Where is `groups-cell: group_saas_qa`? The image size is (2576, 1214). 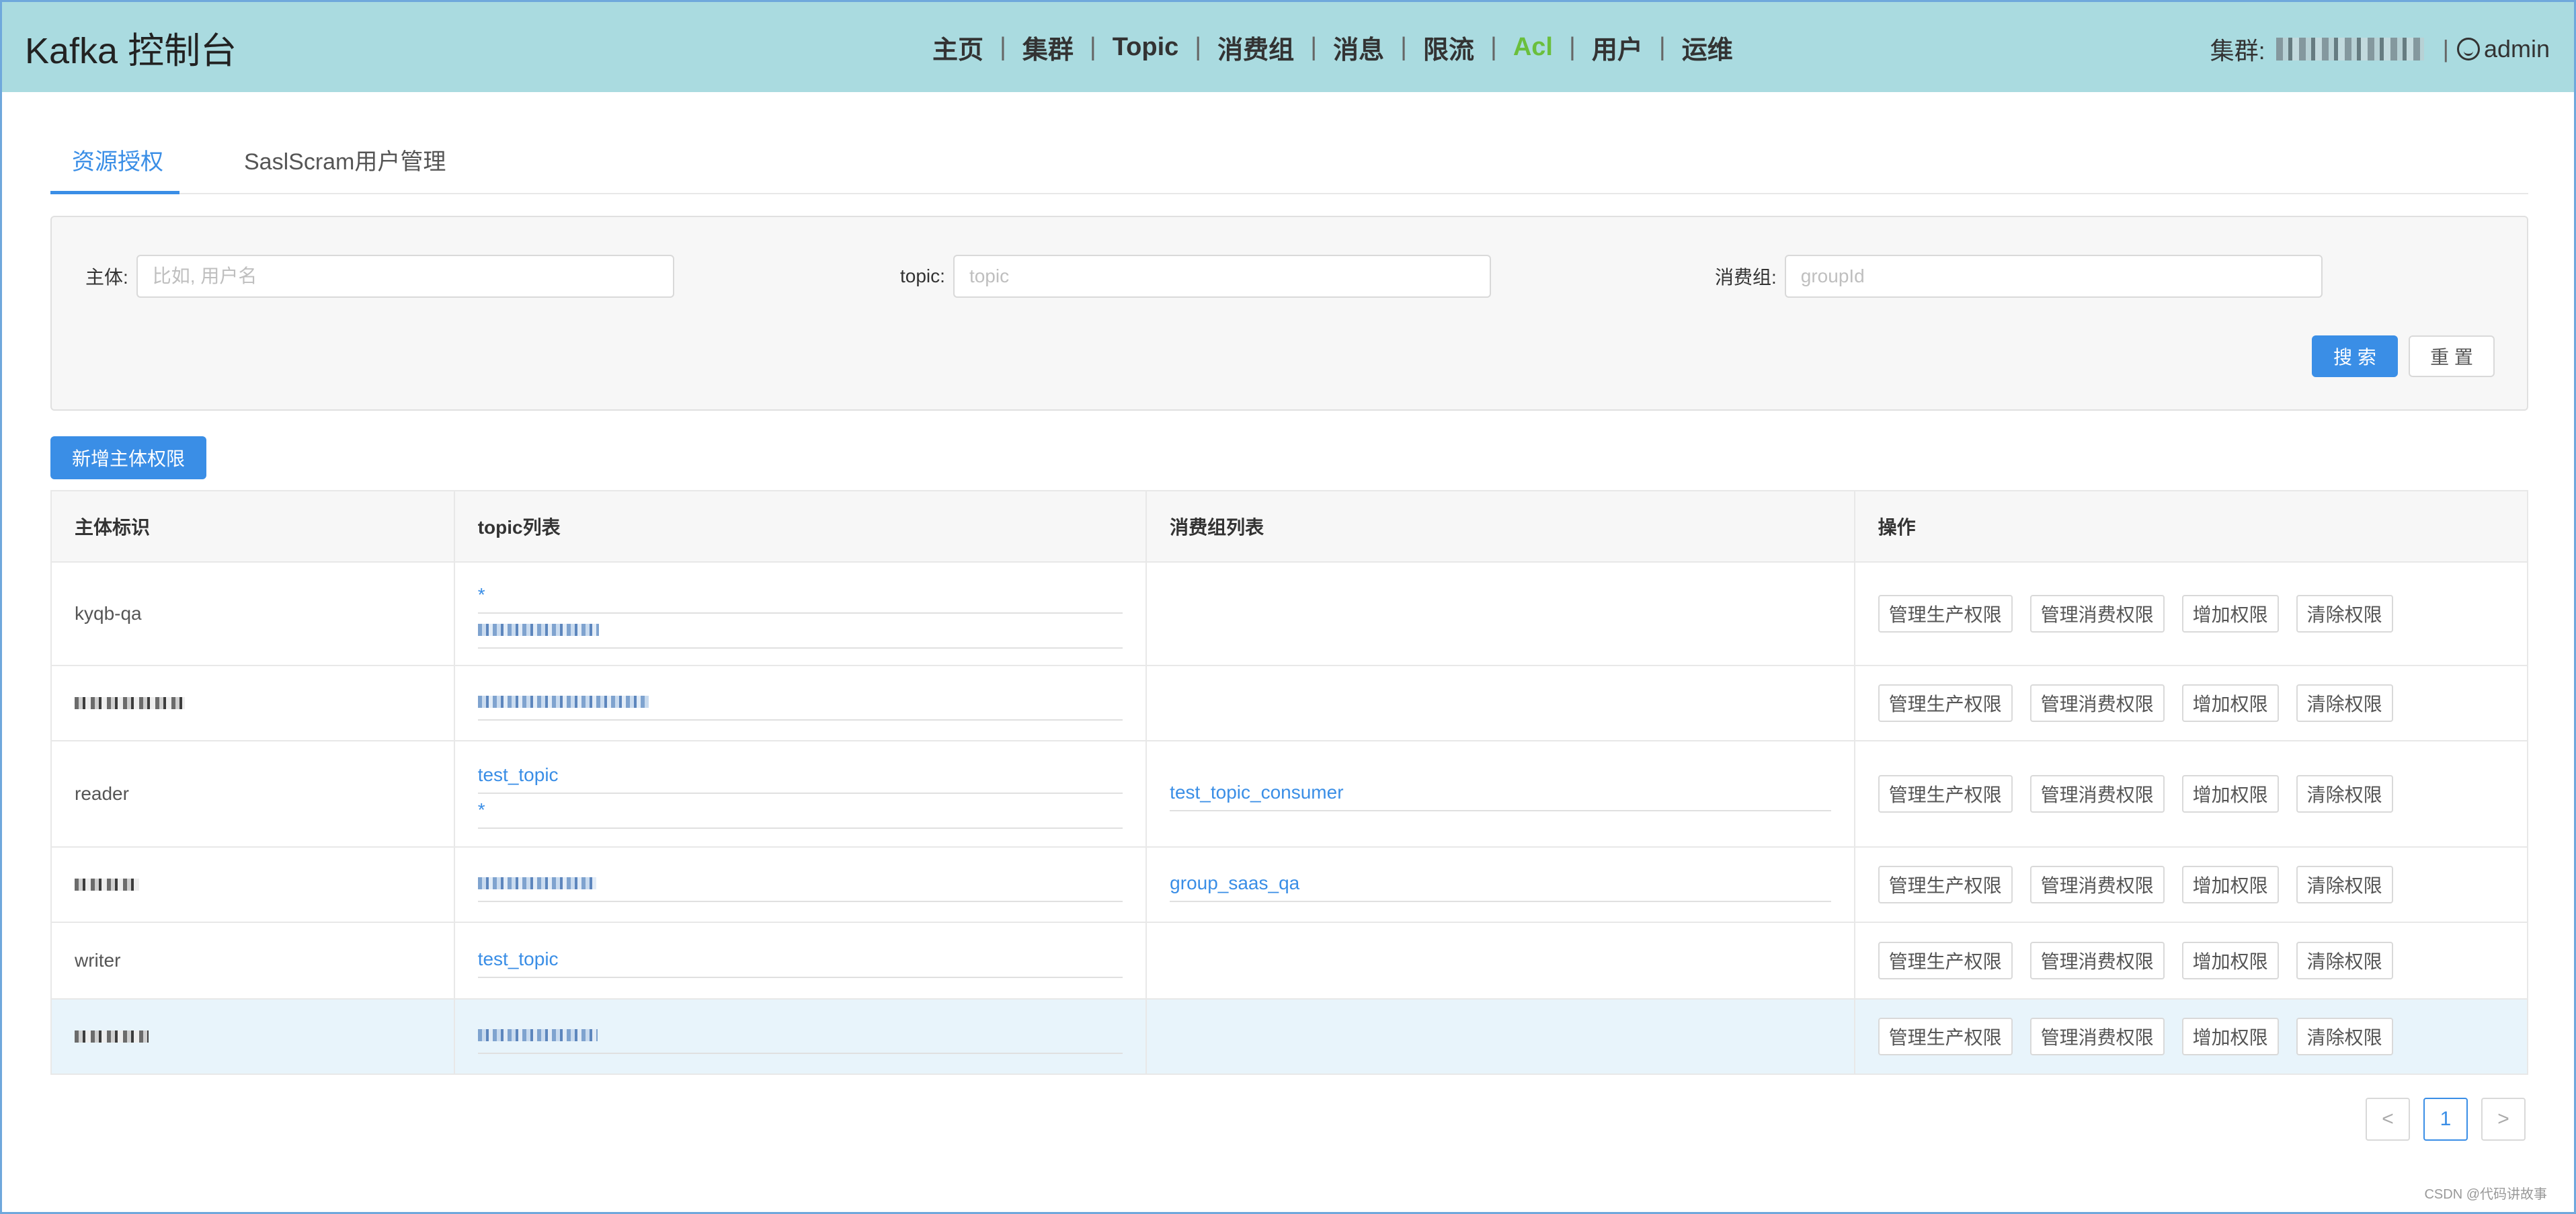 groups-cell: group_saas_qa is located at coordinates (1500, 885).